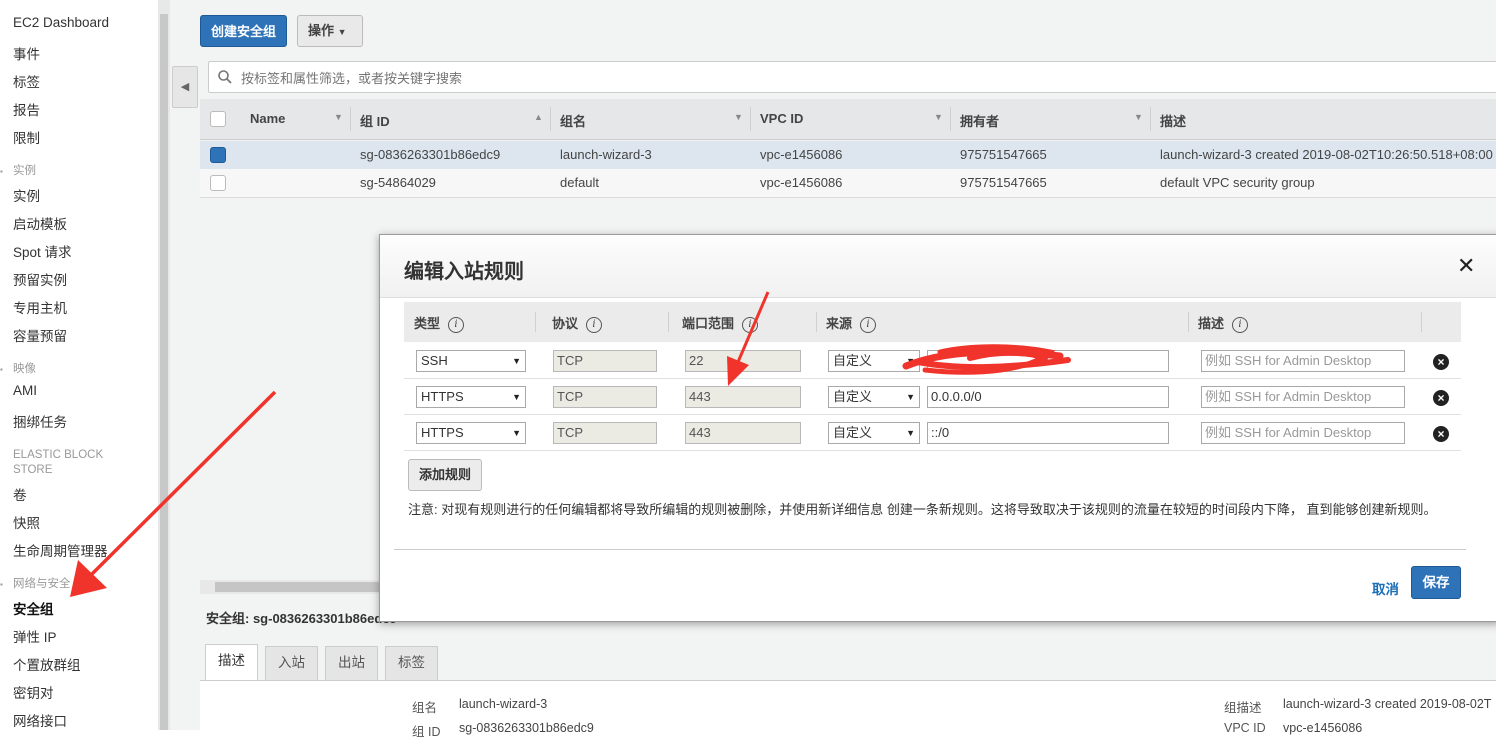 This screenshot has height=740, width=1496. Describe the element at coordinates (342, 32) in the screenshot. I see `chevron-down-icon: ▼` at that location.